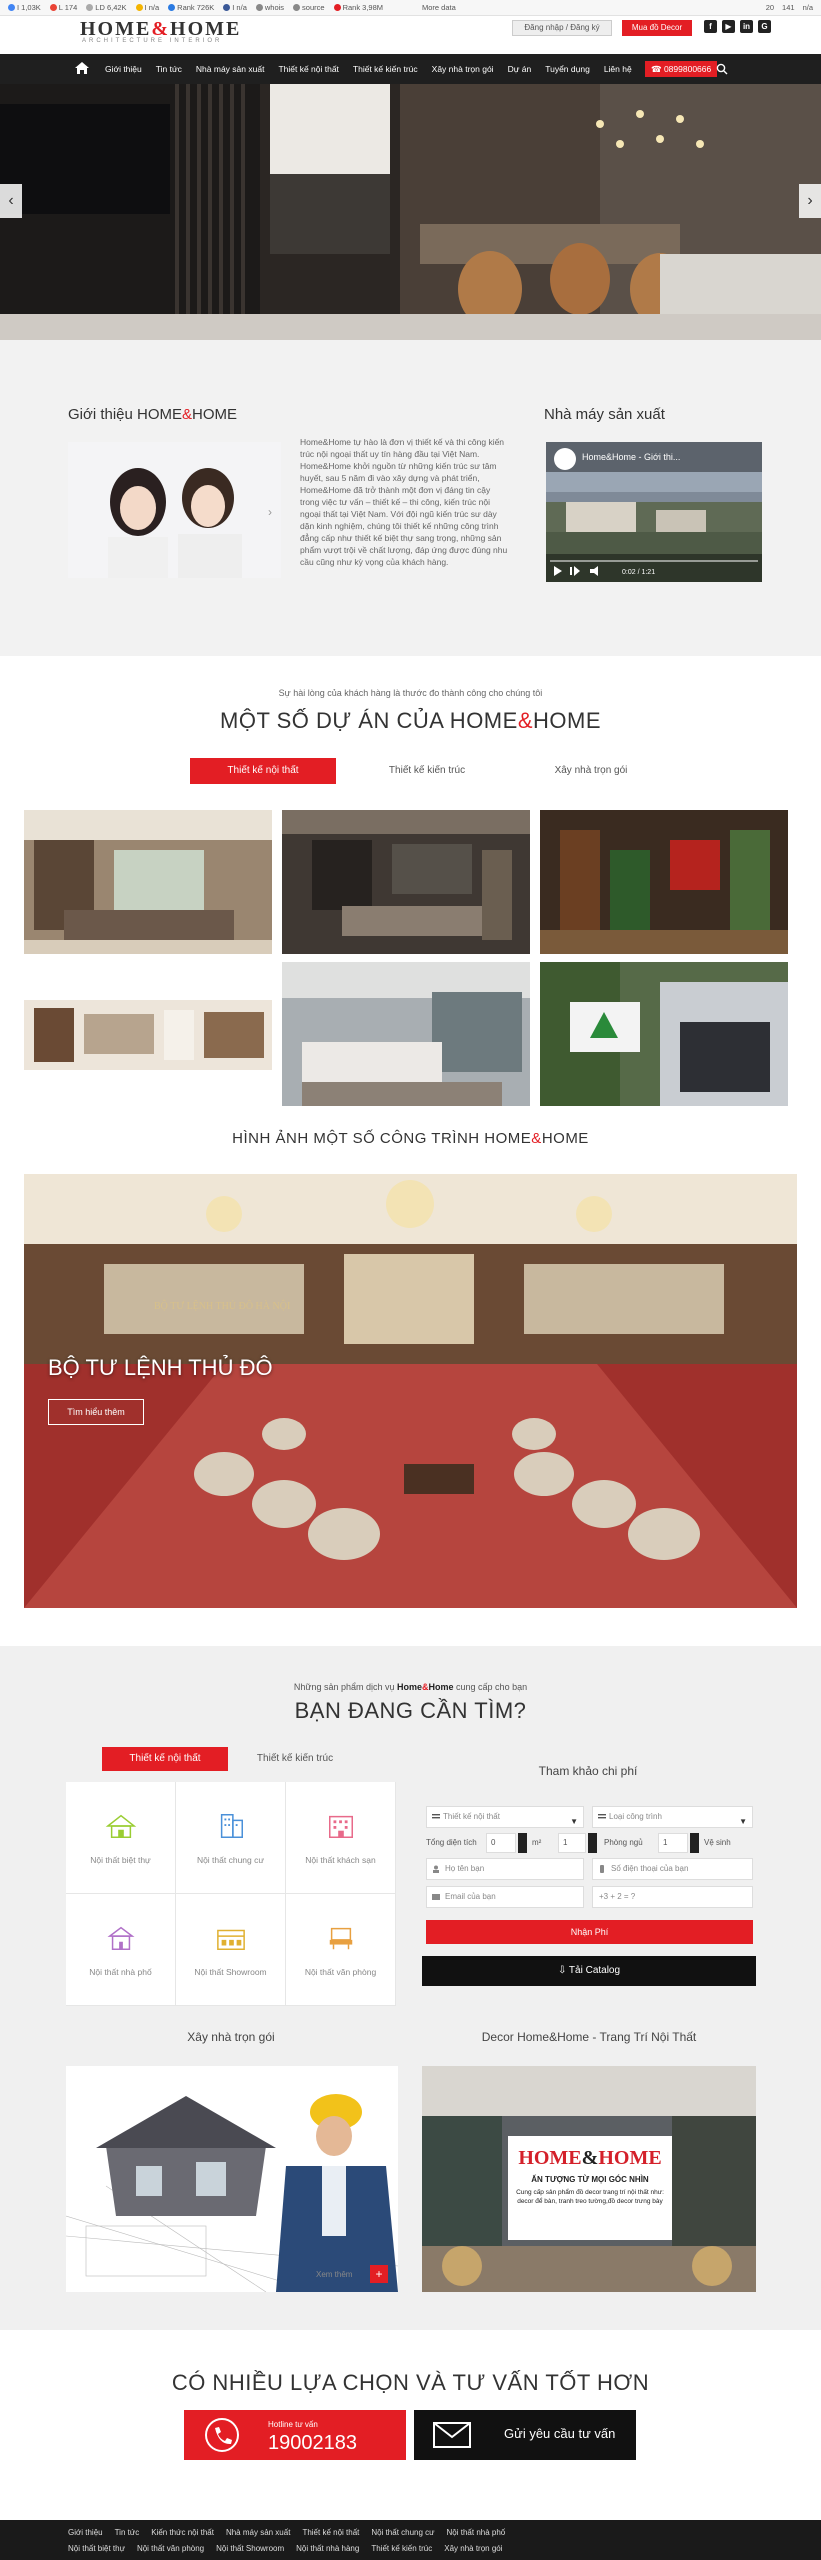 This screenshot has width=821, height=2560. Describe the element at coordinates (341, 1950) in the screenshot. I see `category-item: Nội thất văn phòng` at that location.